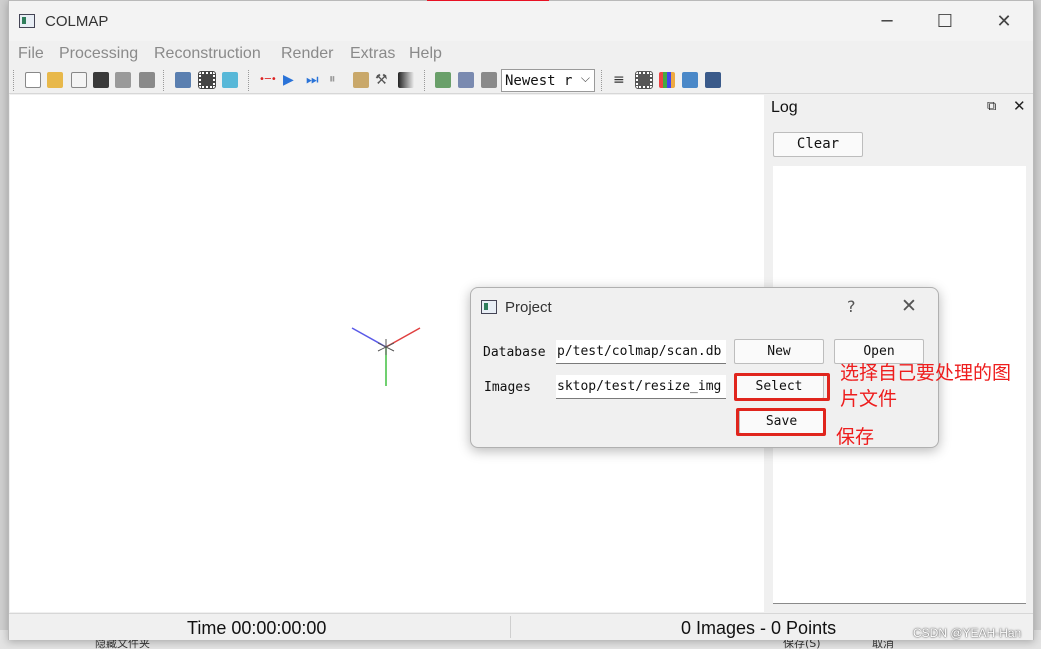  Describe the element at coordinates (781, 422) in the screenshot. I see `save-highlight-box` at that location.